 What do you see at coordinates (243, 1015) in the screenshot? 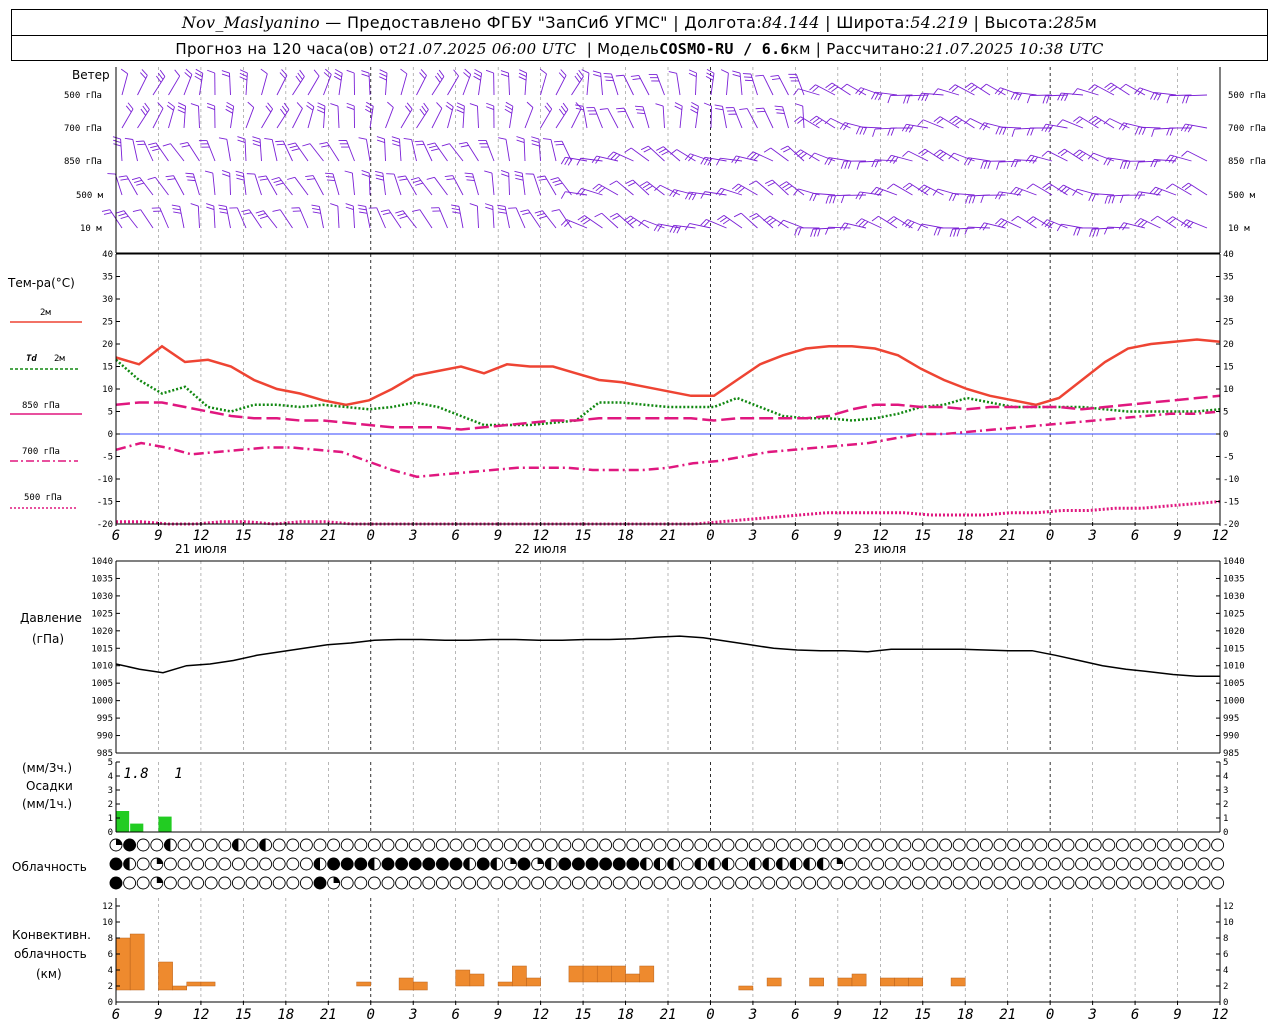
I see `x-tick-label: 15` at bounding box center [243, 1015].